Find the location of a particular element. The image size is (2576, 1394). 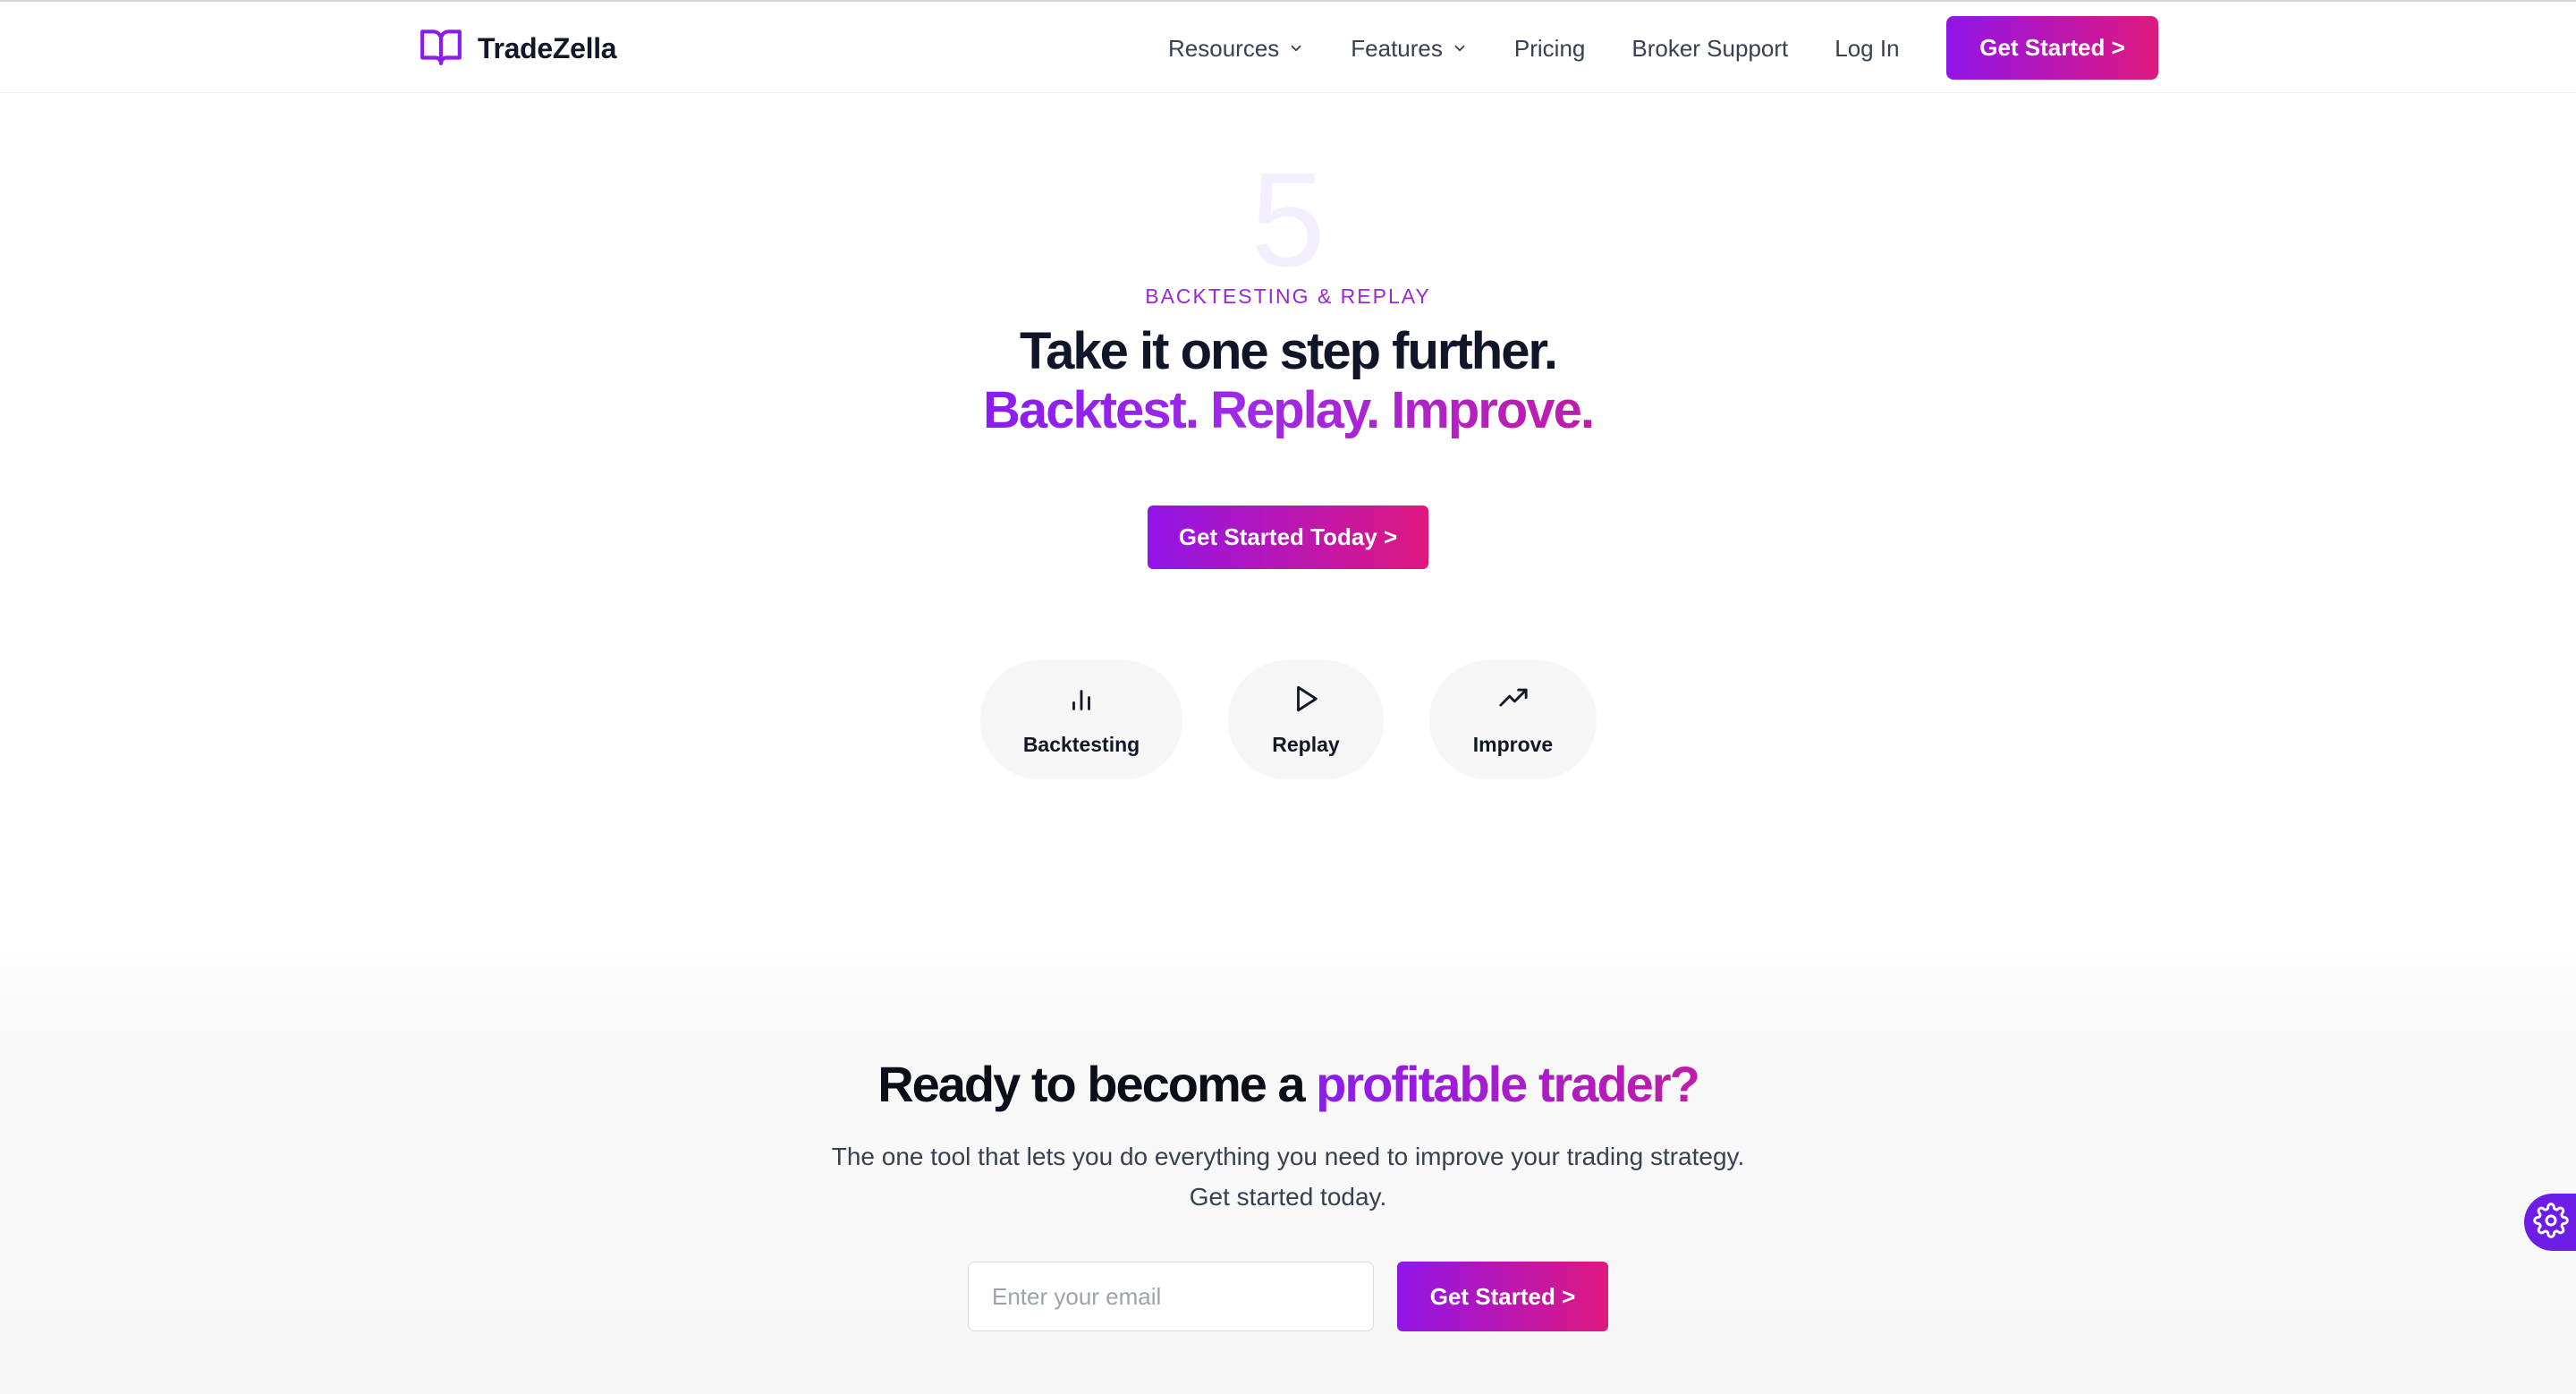

nav-item-broker-support: Broker Support is located at coordinates (1709, 49).